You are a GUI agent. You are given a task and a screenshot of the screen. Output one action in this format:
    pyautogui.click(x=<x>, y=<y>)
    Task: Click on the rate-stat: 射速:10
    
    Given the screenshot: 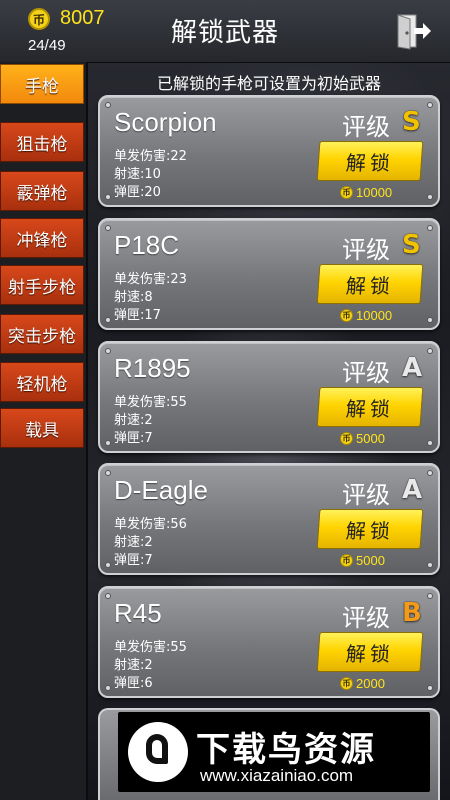 What is the action you would take?
    pyautogui.click(x=137, y=172)
    